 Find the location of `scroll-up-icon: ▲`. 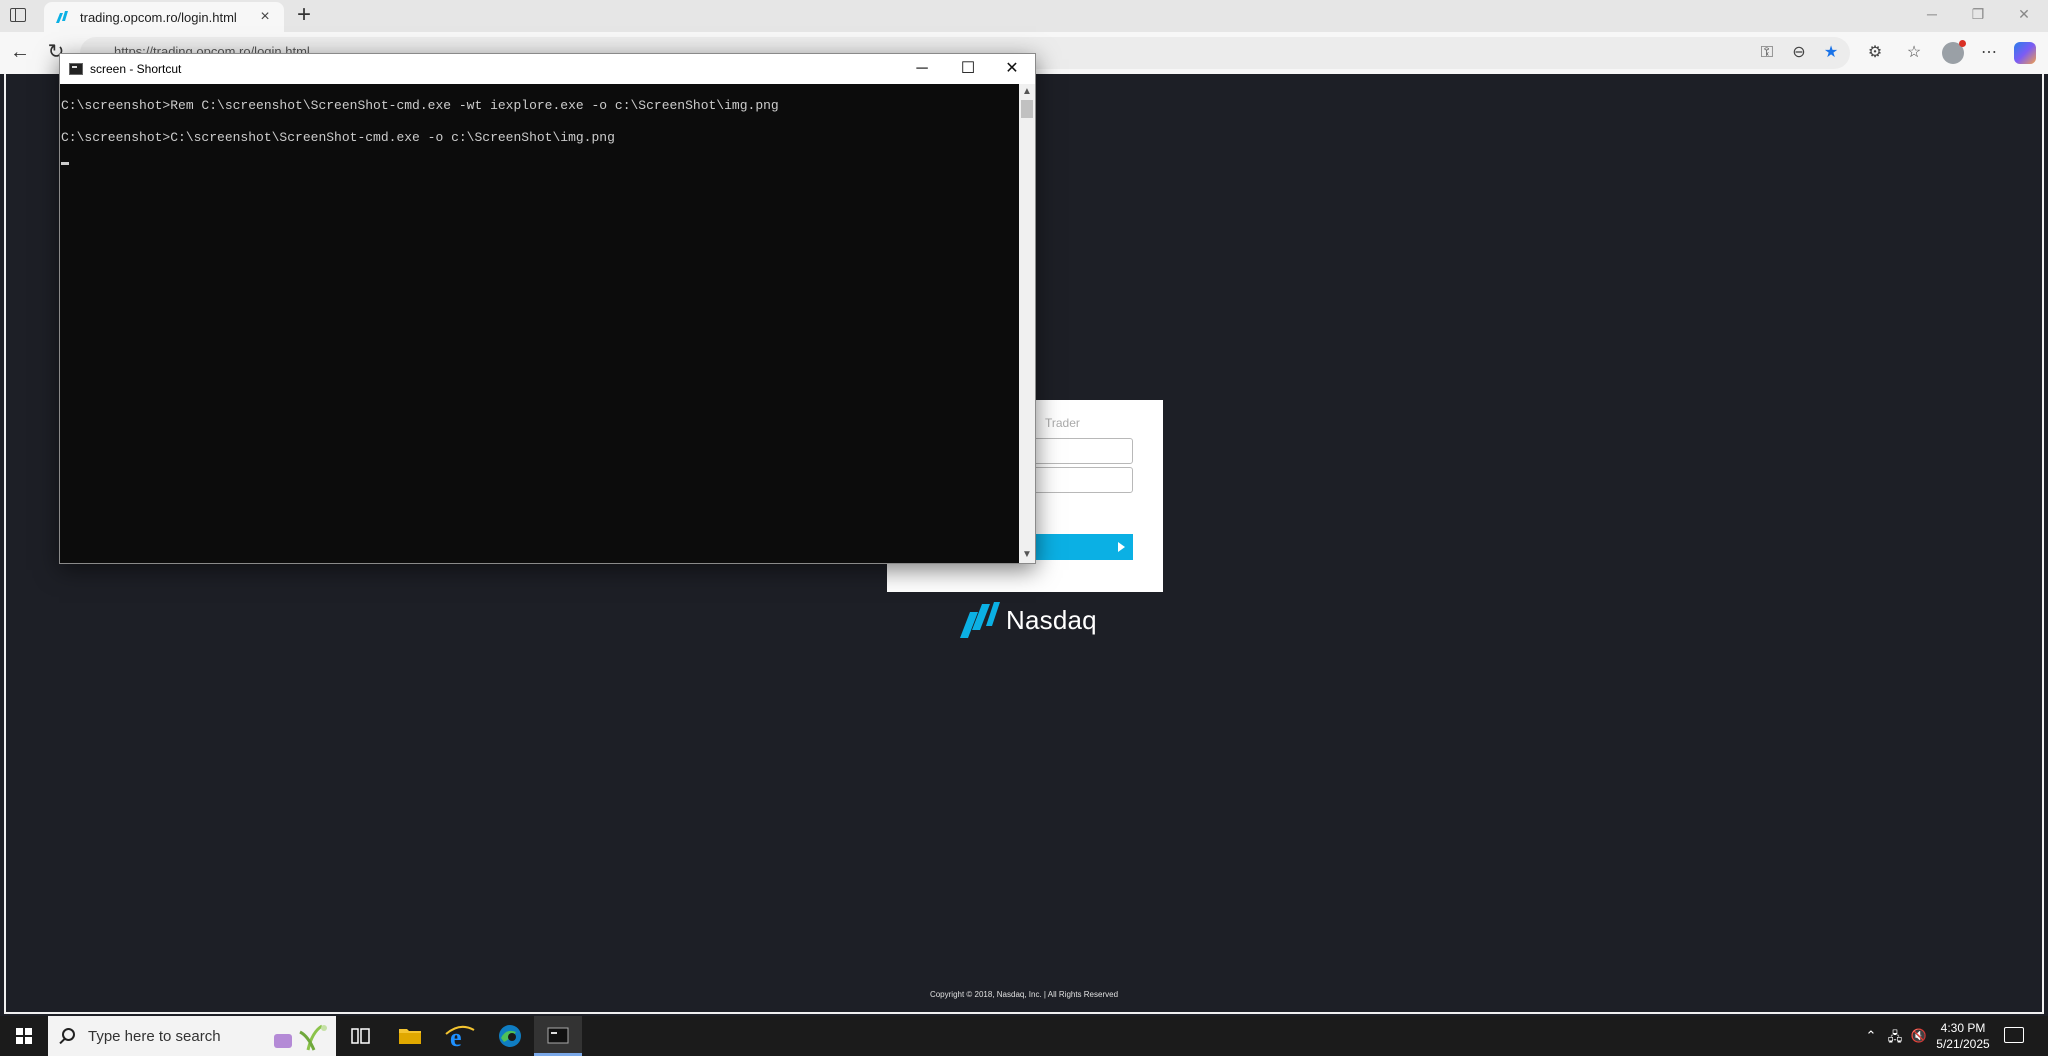

scroll-up-icon: ▲ is located at coordinates (1027, 92).